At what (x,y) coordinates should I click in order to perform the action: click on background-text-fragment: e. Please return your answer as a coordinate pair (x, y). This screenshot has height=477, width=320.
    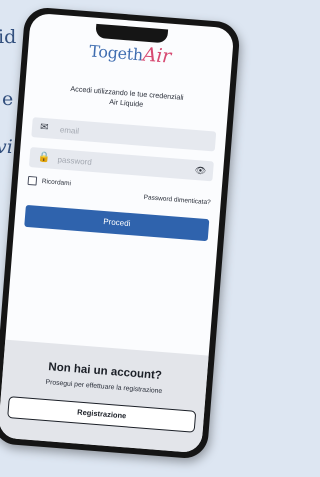
    Looking at the image, I should click on (8, 99).